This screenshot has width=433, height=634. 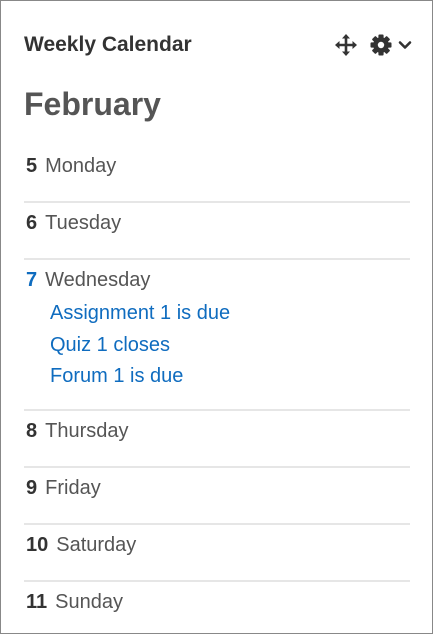 I want to click on event-link: Quiz 1 closes, so click(x=110, y=345).